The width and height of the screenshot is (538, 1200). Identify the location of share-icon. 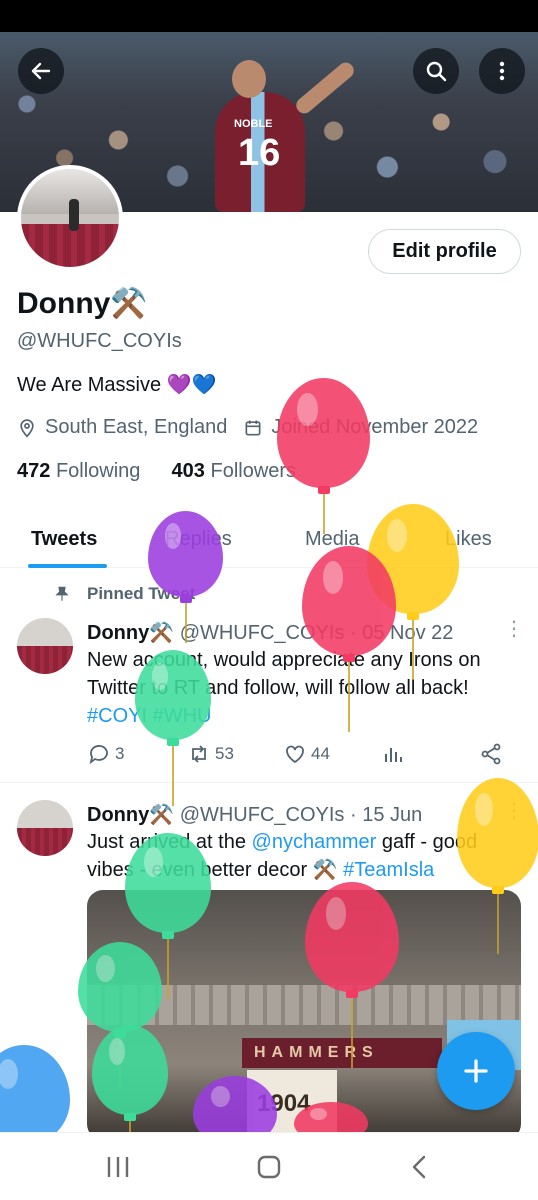
(491, 754).